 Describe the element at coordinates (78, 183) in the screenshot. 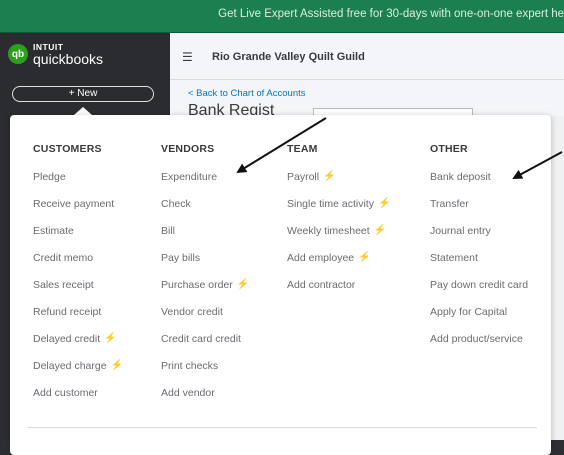

I see `menu-item-pledge: Pledge` at that location.